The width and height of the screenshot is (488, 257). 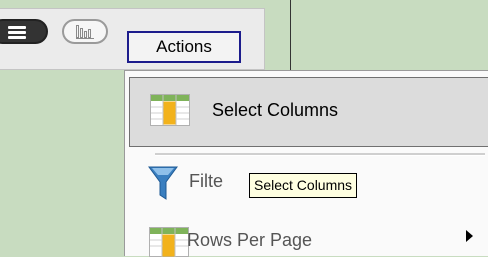 I want to click on list-view-button, so click(x=24, y=31).